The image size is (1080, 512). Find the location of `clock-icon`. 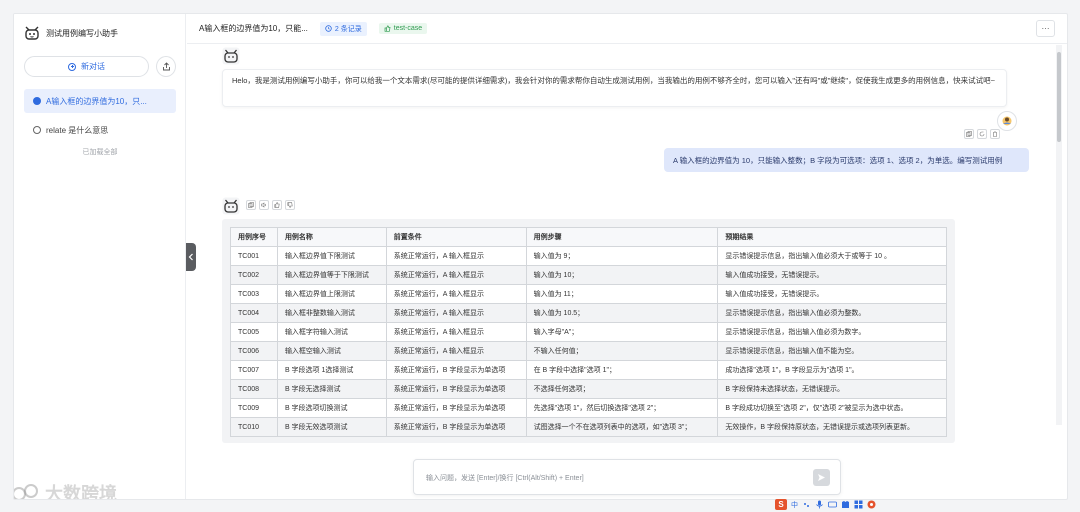

clock-icon is located at coordinates (328, 28).